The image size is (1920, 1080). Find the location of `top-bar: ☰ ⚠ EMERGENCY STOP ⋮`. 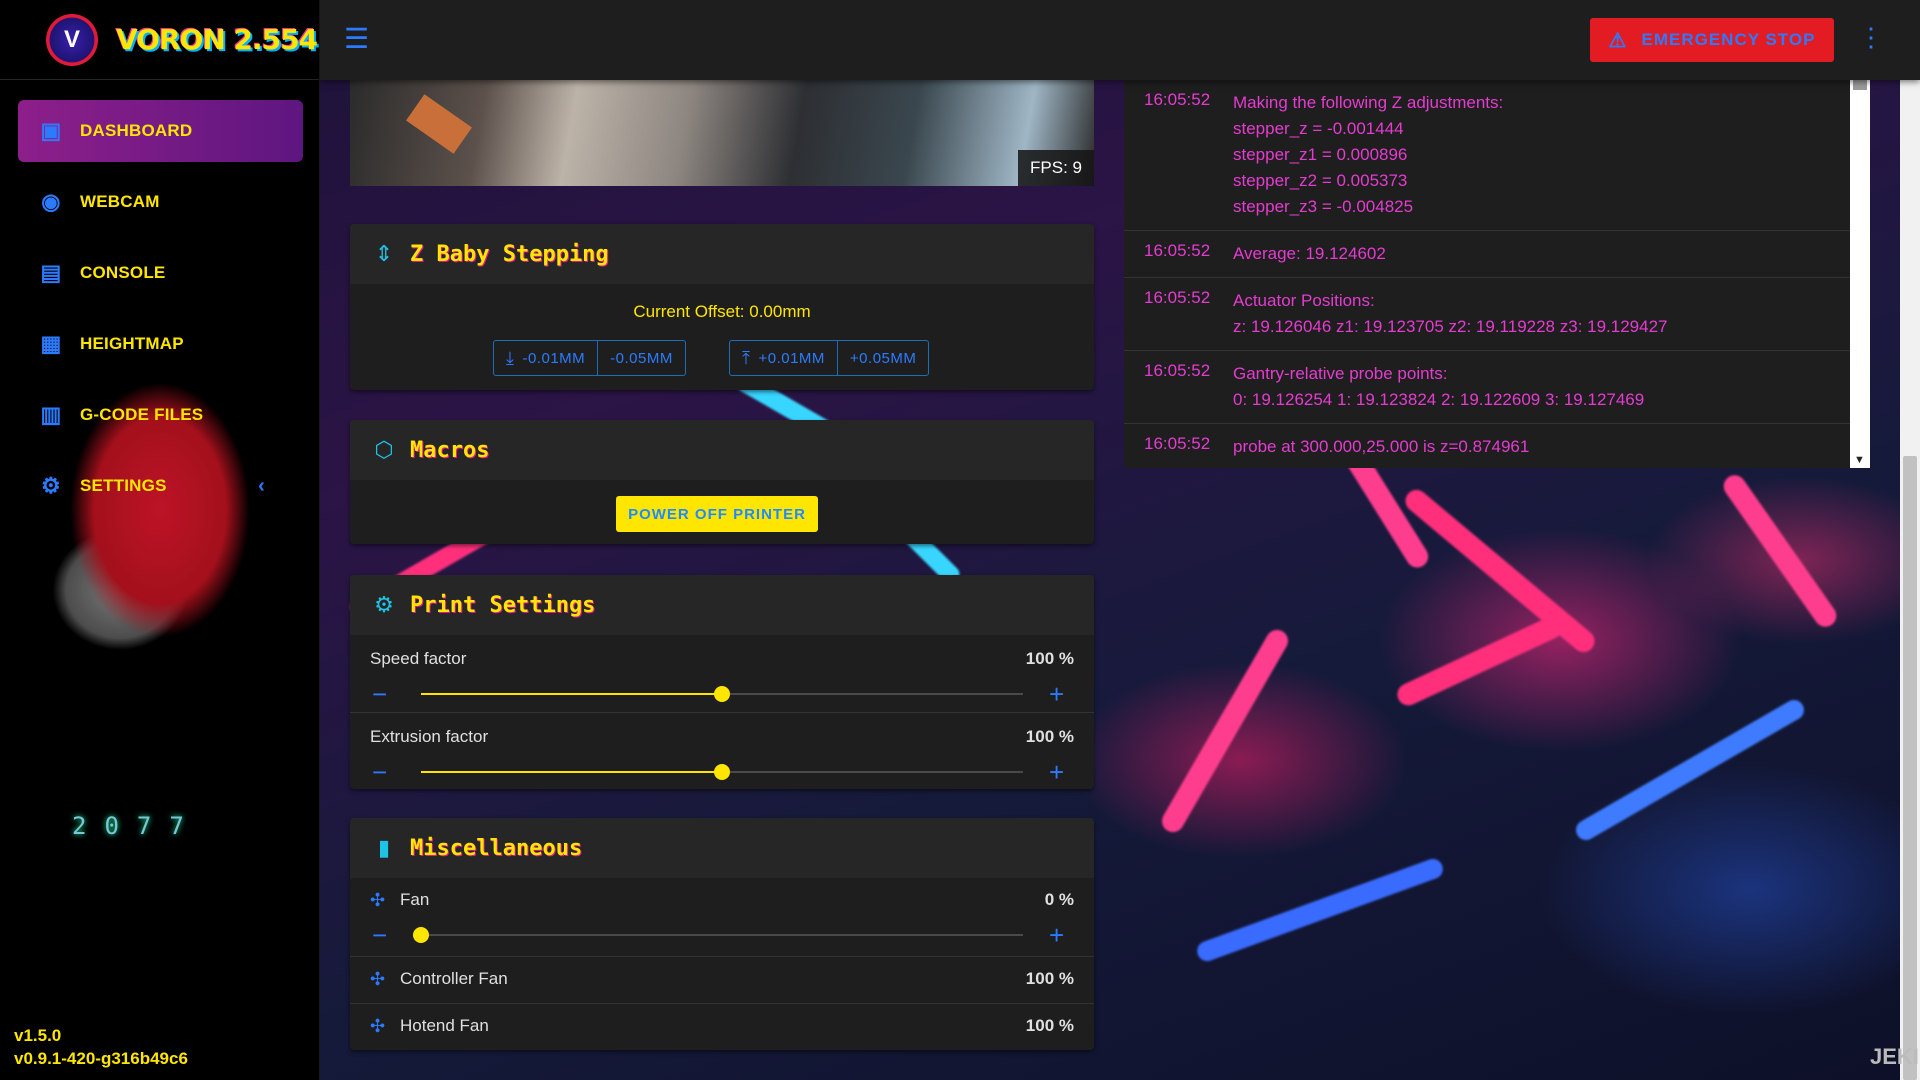

top-bar: ☰ ⚠ EMERGENCY STOP ⋮ is located at coordinates (1120, 40).